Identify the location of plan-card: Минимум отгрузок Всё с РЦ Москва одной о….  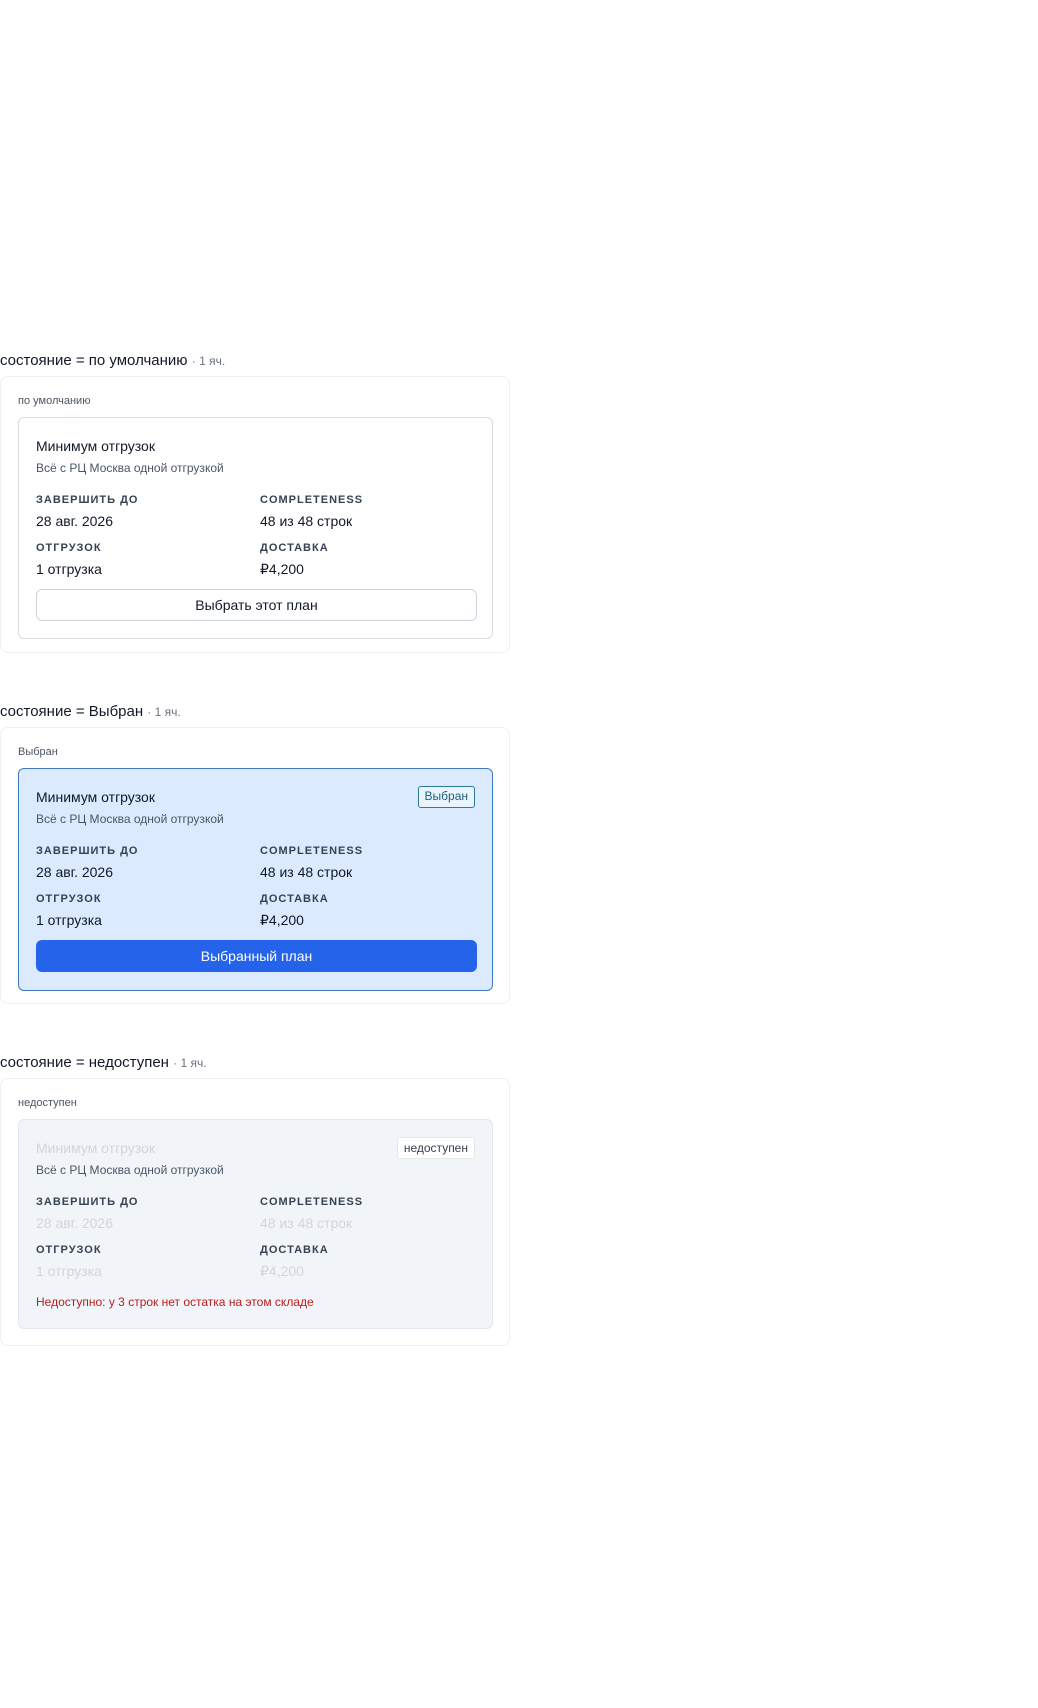
(255, 528).